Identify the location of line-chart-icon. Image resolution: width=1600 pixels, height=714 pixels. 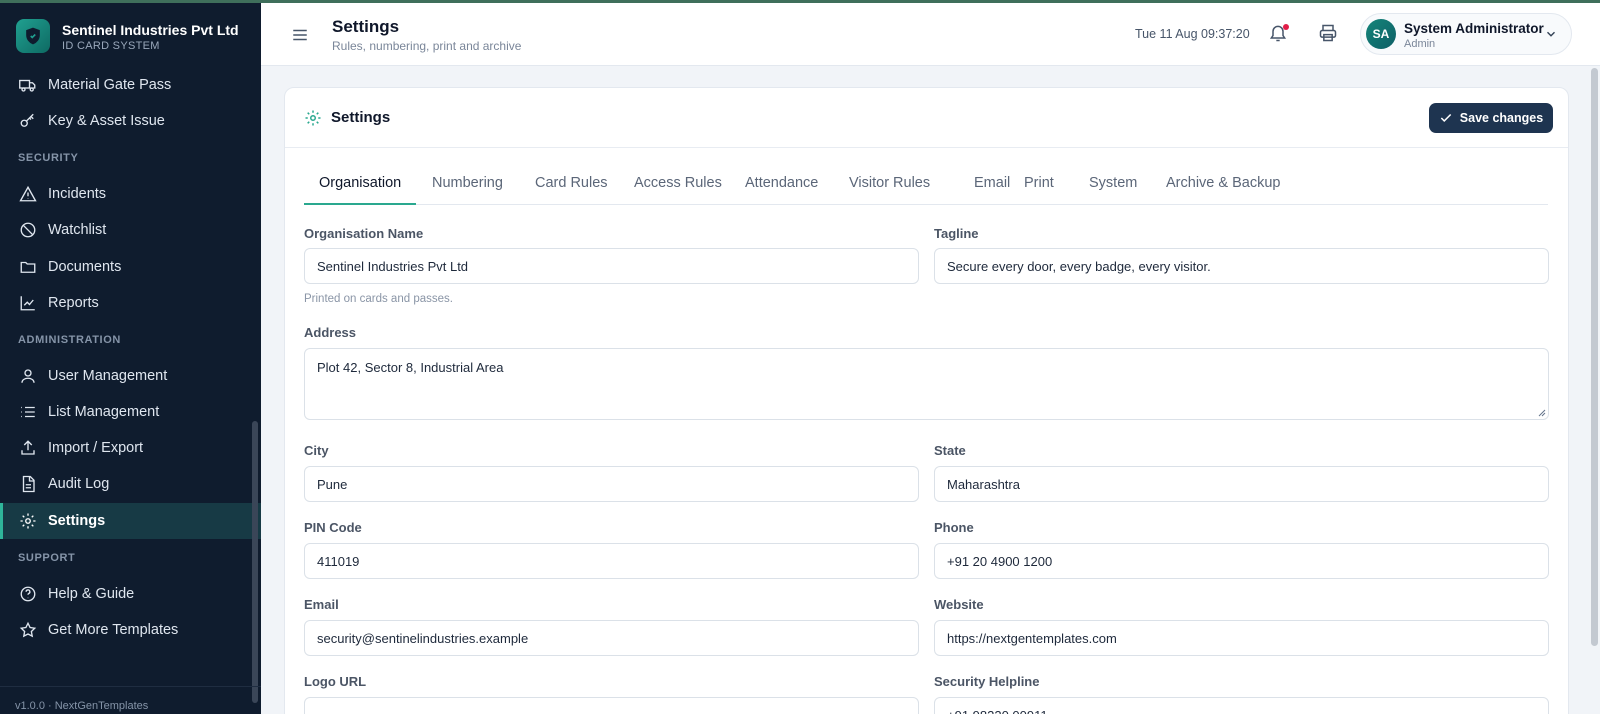
(28, 303).